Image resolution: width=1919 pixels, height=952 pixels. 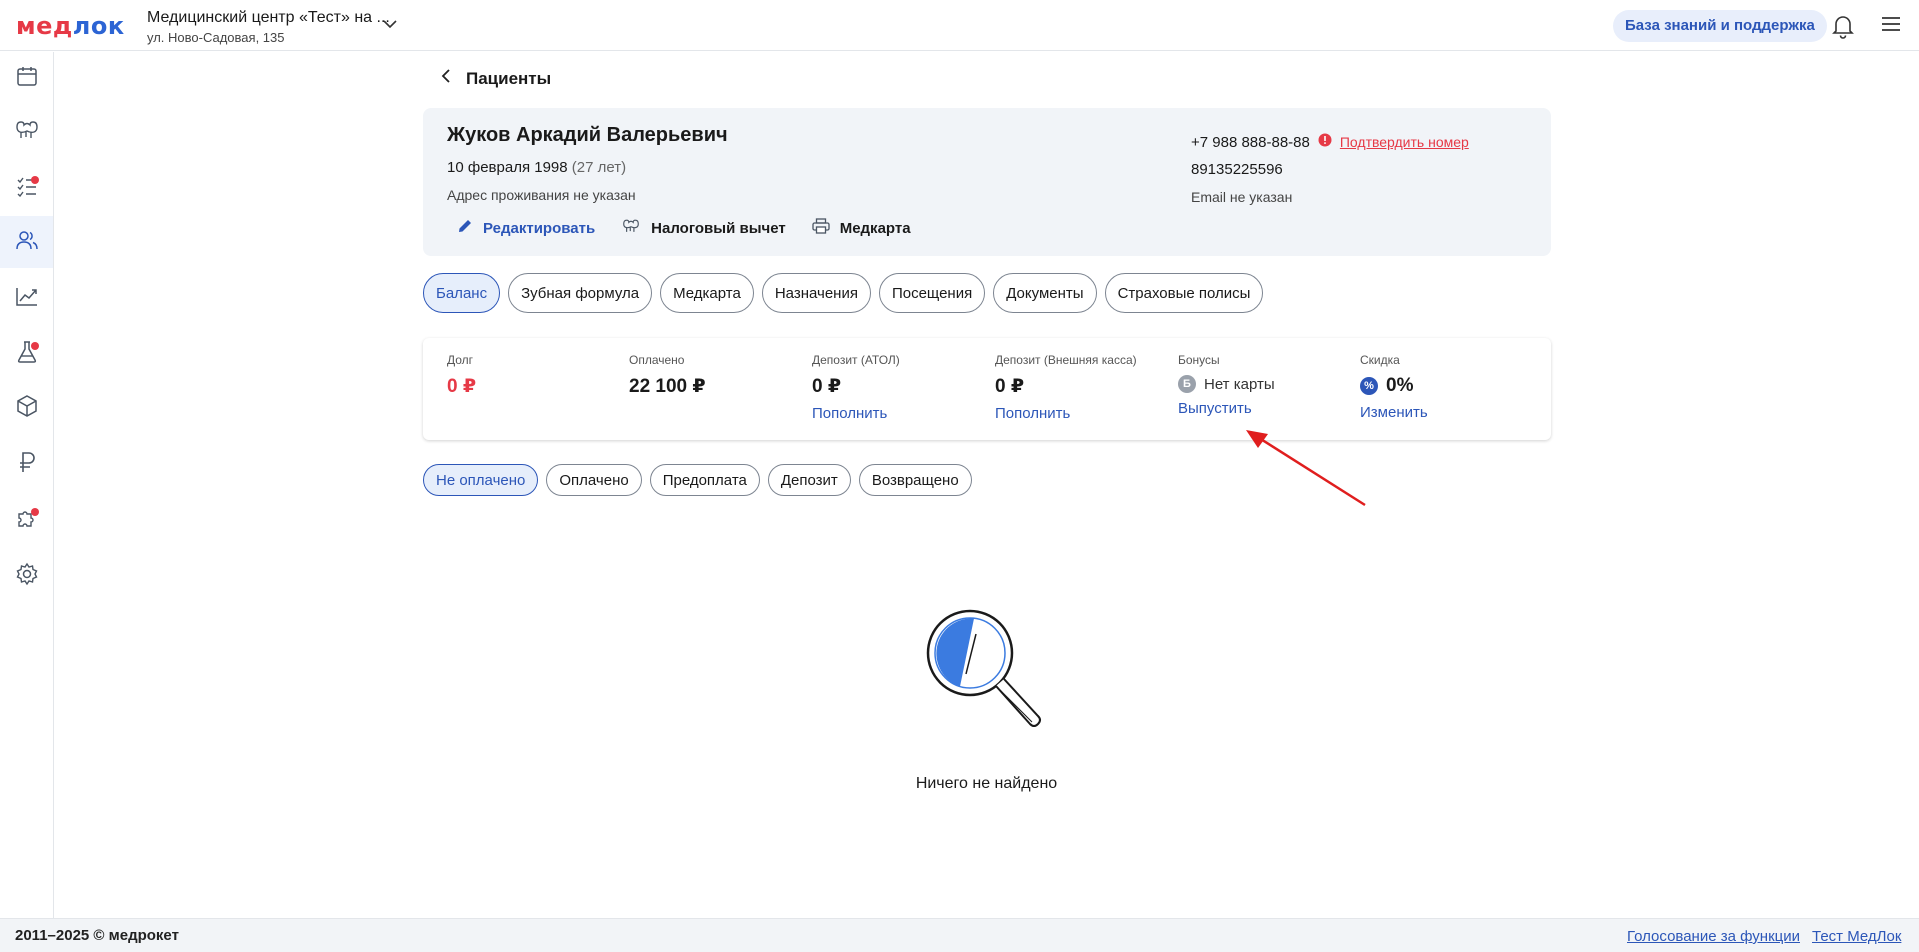 I want to click on tab-insurance: Страховые полисы, so click(x=1184, y=293).